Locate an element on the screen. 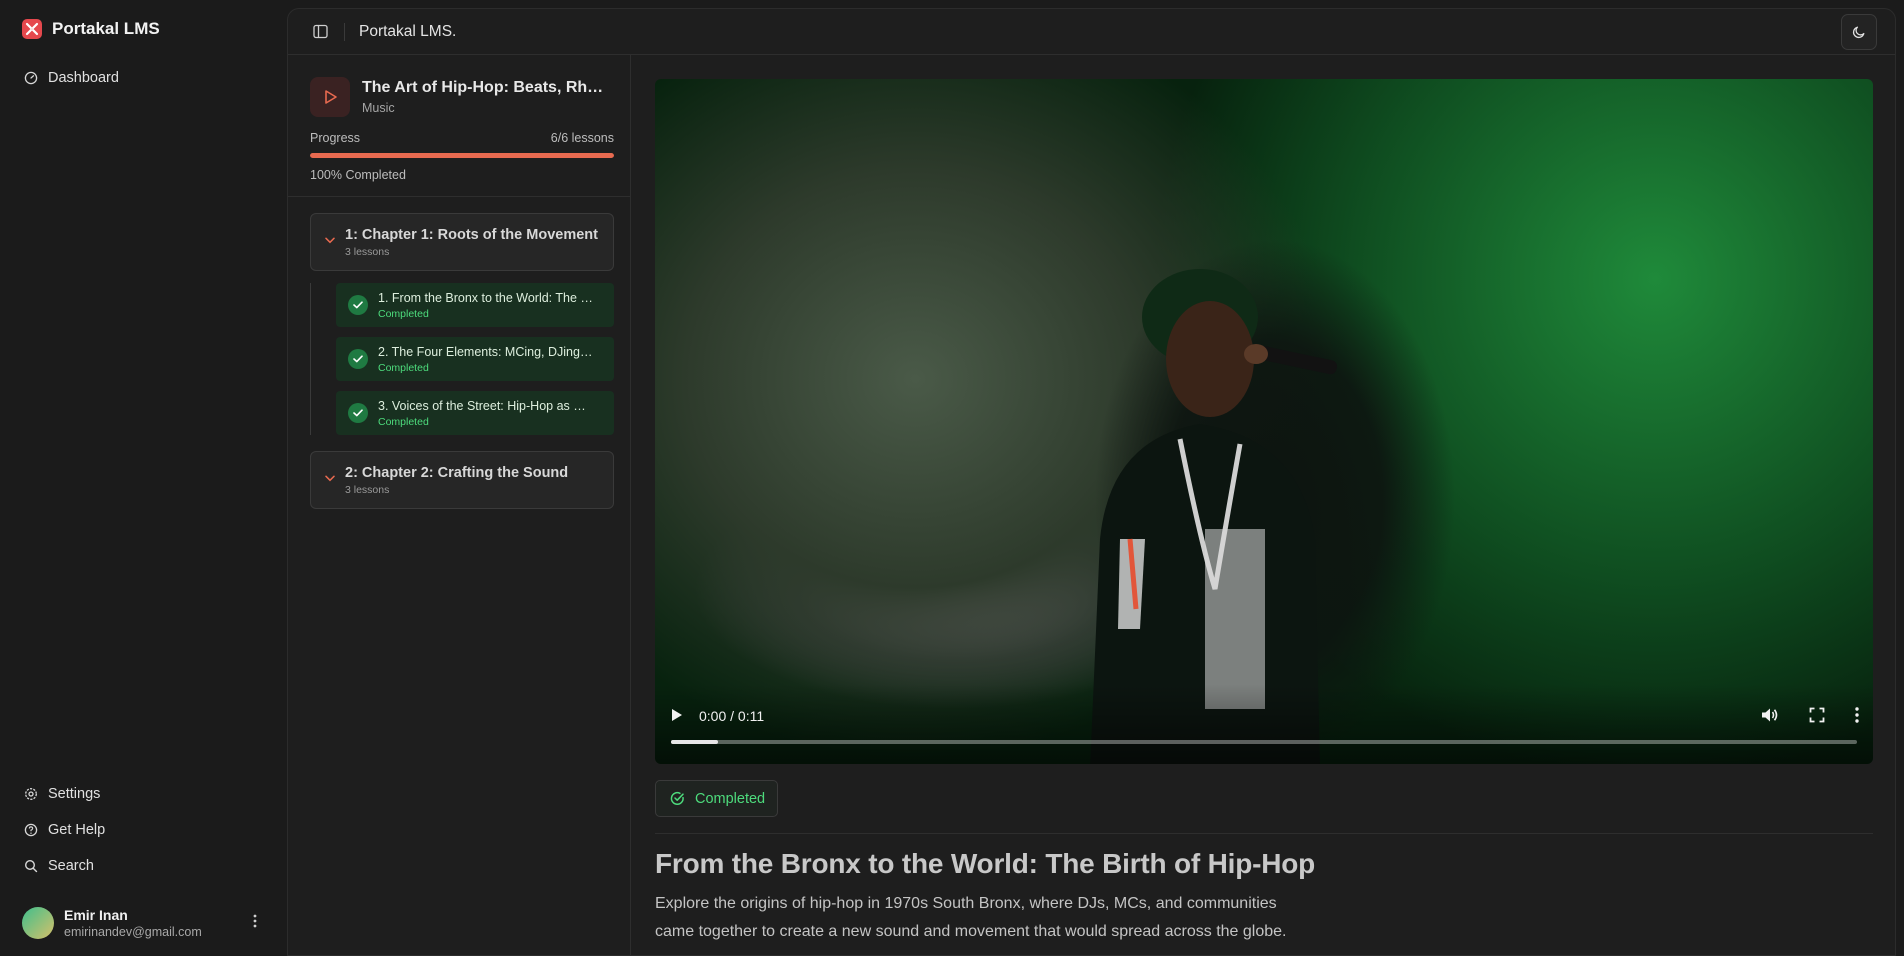  fullscreen-icon is located at coordinates (1817, 716).